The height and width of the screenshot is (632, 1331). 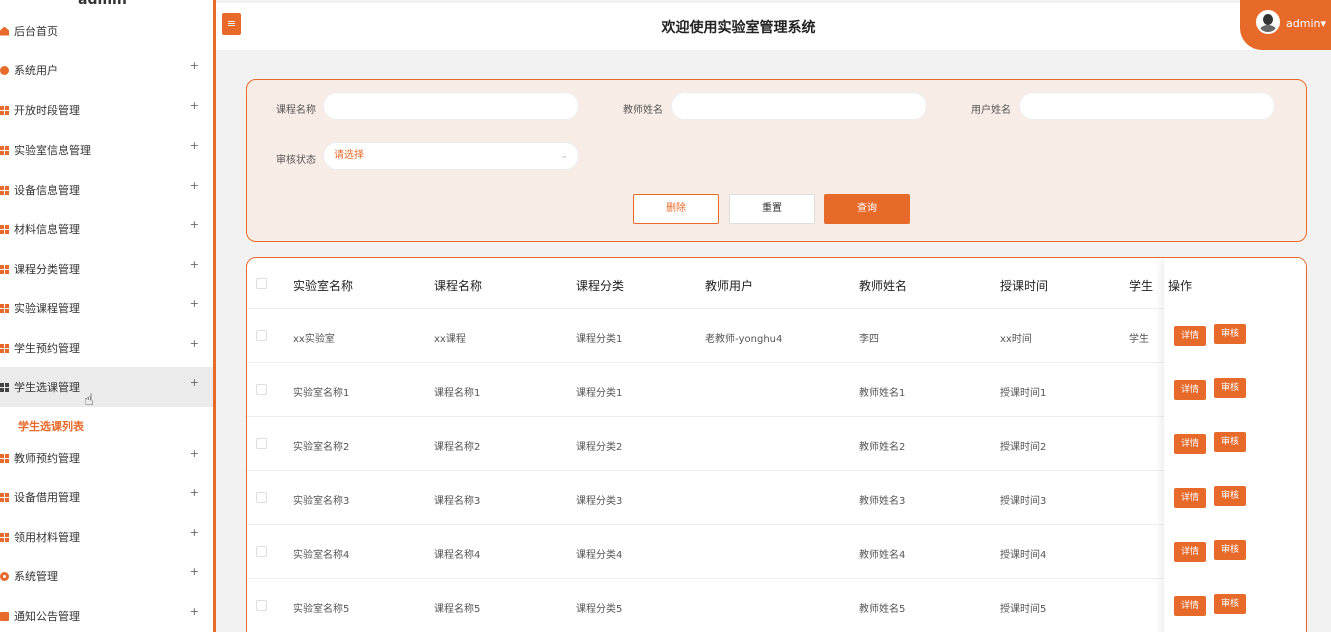 What do you see at coordinates (106, 497) in the screenshot?
I see `sidebar-item-equipment-borrow: 设备借用管理 +` at bounding box center [106, 497].